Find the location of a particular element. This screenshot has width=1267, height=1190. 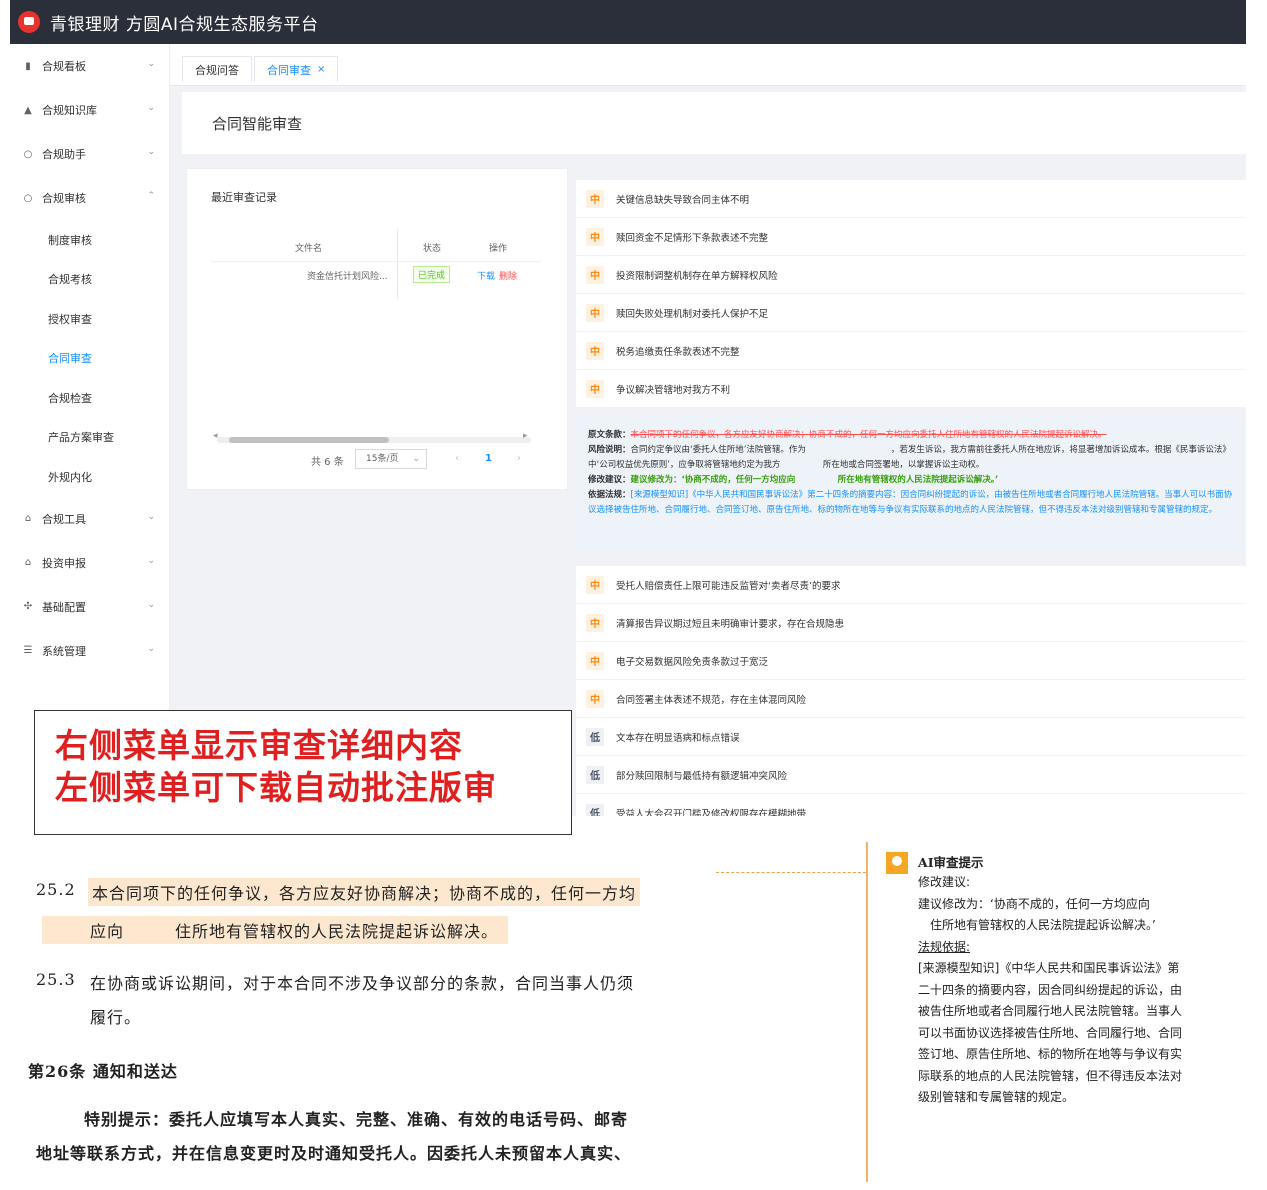

sidebar-item-declaration: ⌂ 投资申报 ⌄ is located at coordinates (89, 563).